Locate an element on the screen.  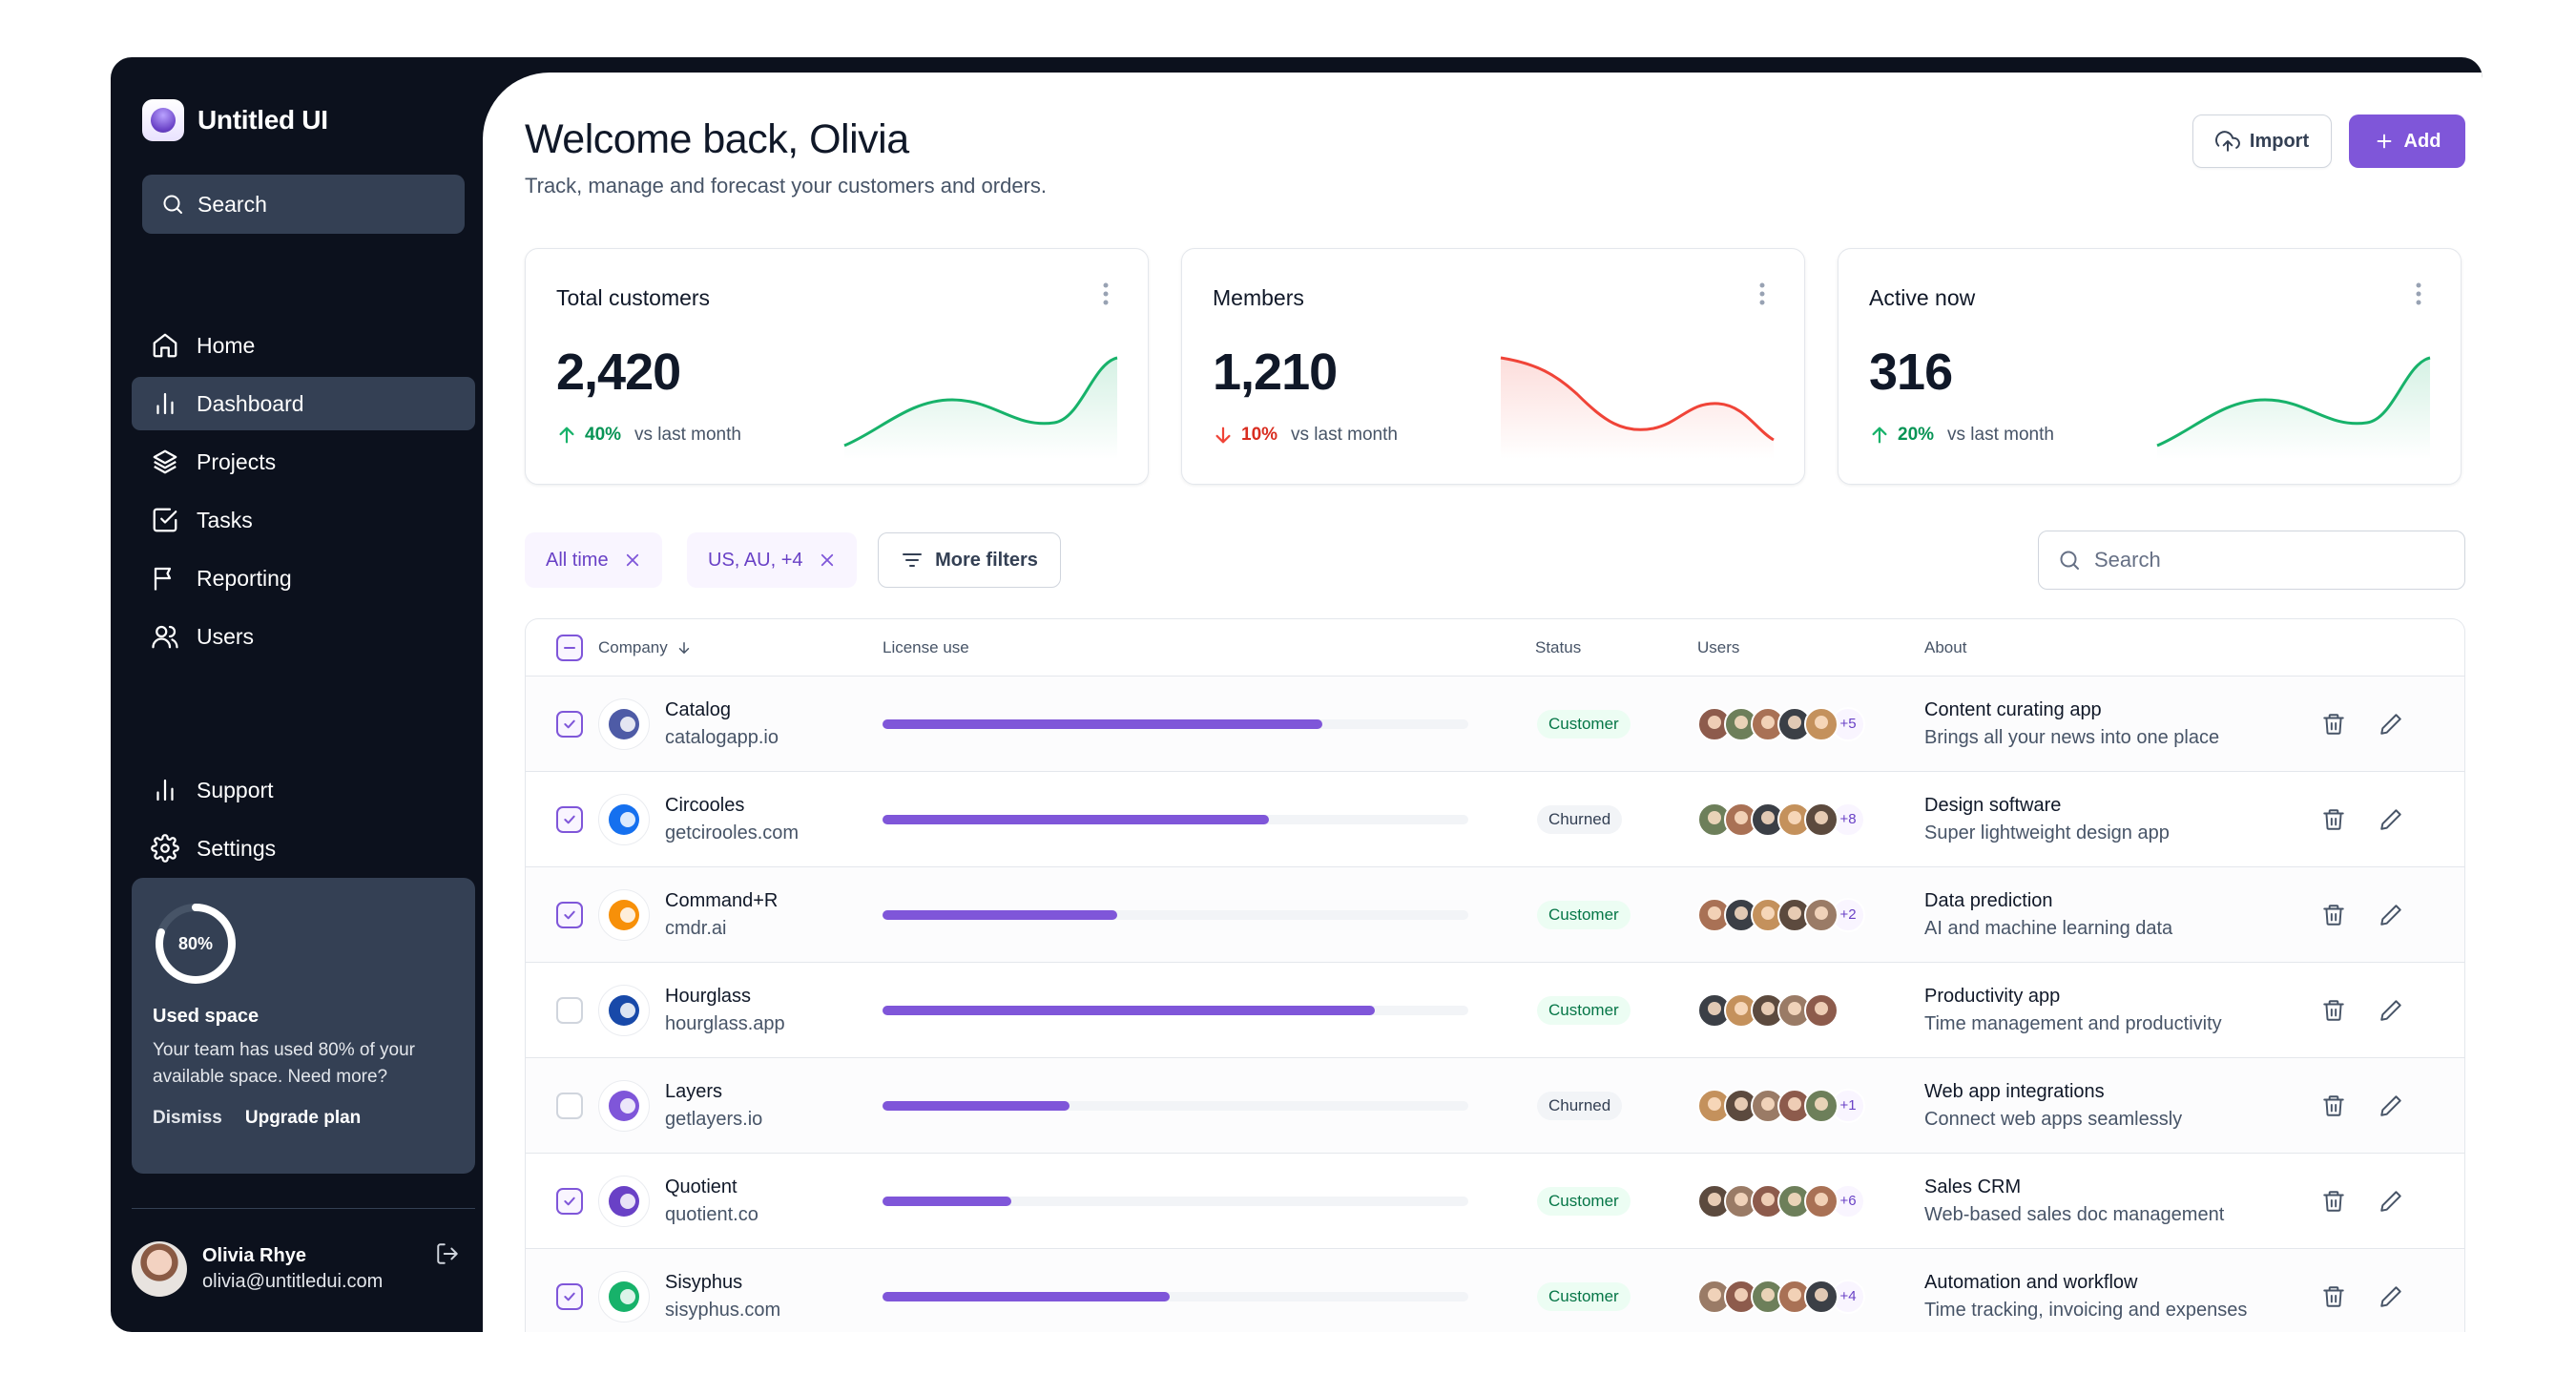
sidebar-item-tasks: Tasks is located at coordinates (303, 520).